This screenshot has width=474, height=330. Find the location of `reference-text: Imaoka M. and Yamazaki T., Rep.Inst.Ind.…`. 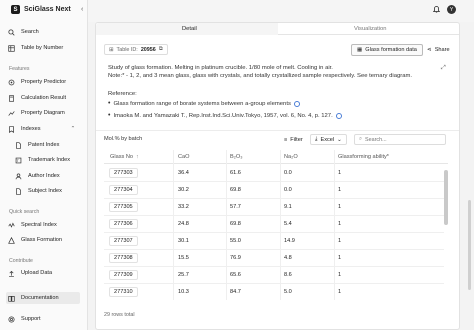

reference-text: Imaoka M. and Yamazaki T., Rep.Inst.Ind.… is located at coordinates (222, 116).